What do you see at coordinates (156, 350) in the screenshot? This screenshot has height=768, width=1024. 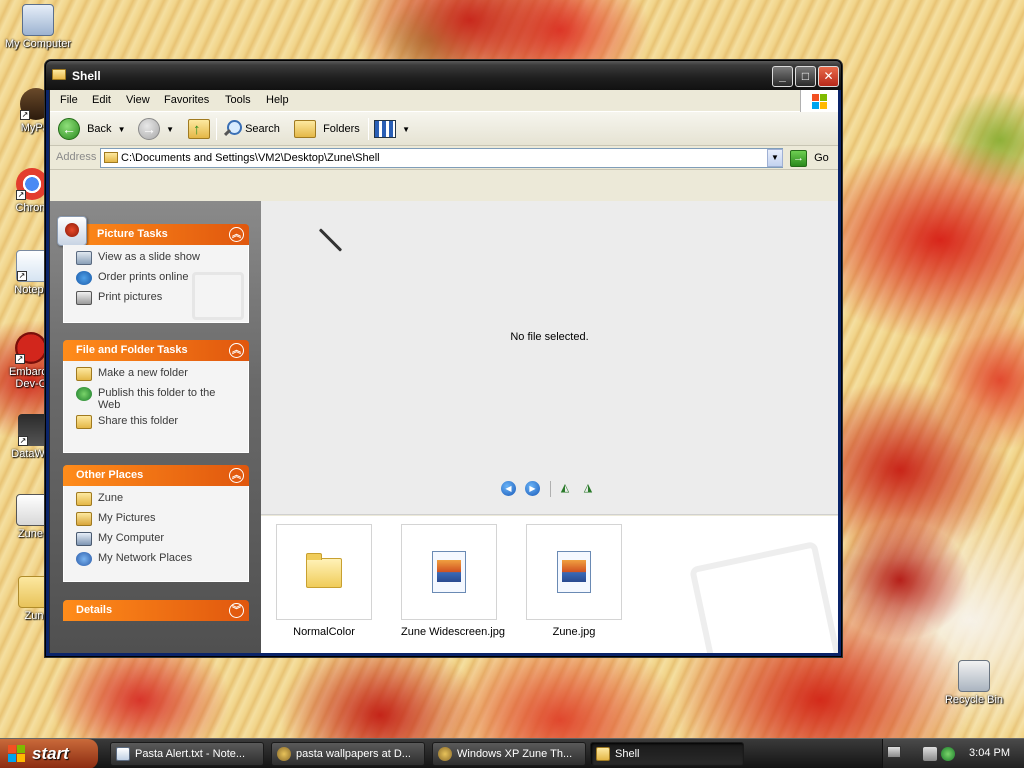 I see `file-folder-tasks-header: File and Folder Tasks ︽` at bounding box center [156, 350].